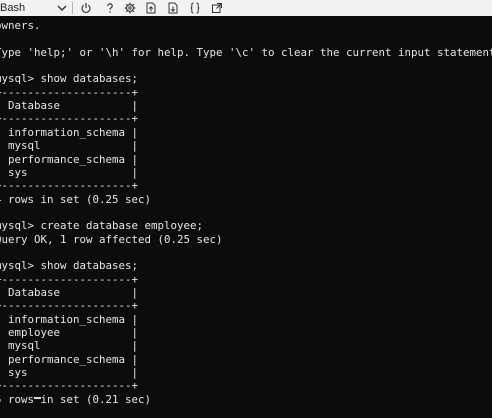 The image size is (492, 418). I want to click on upload-icon, so click(151, 8).